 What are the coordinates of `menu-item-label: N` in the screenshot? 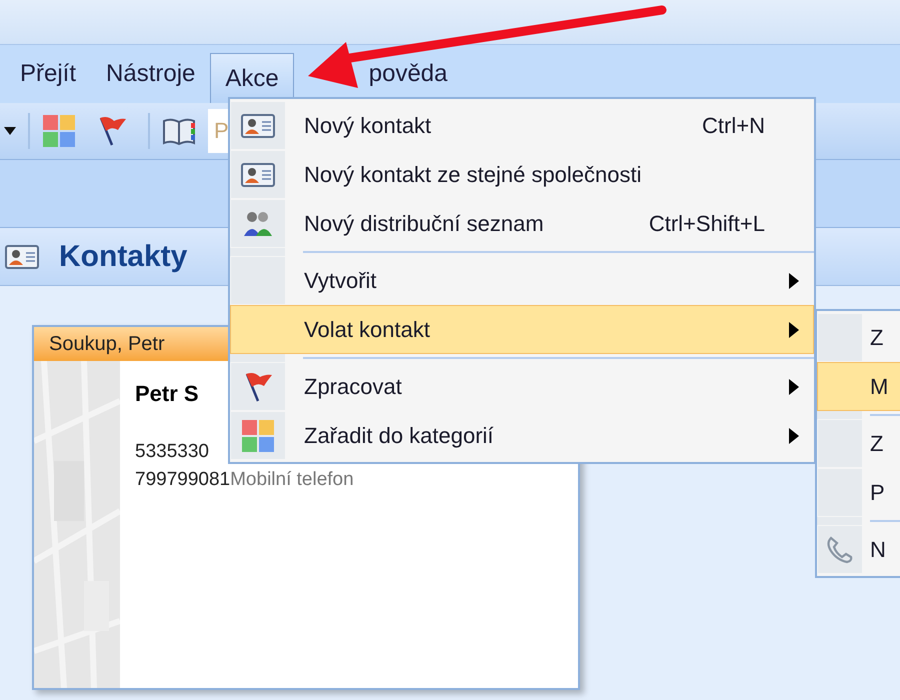 It's located at (878, 550).